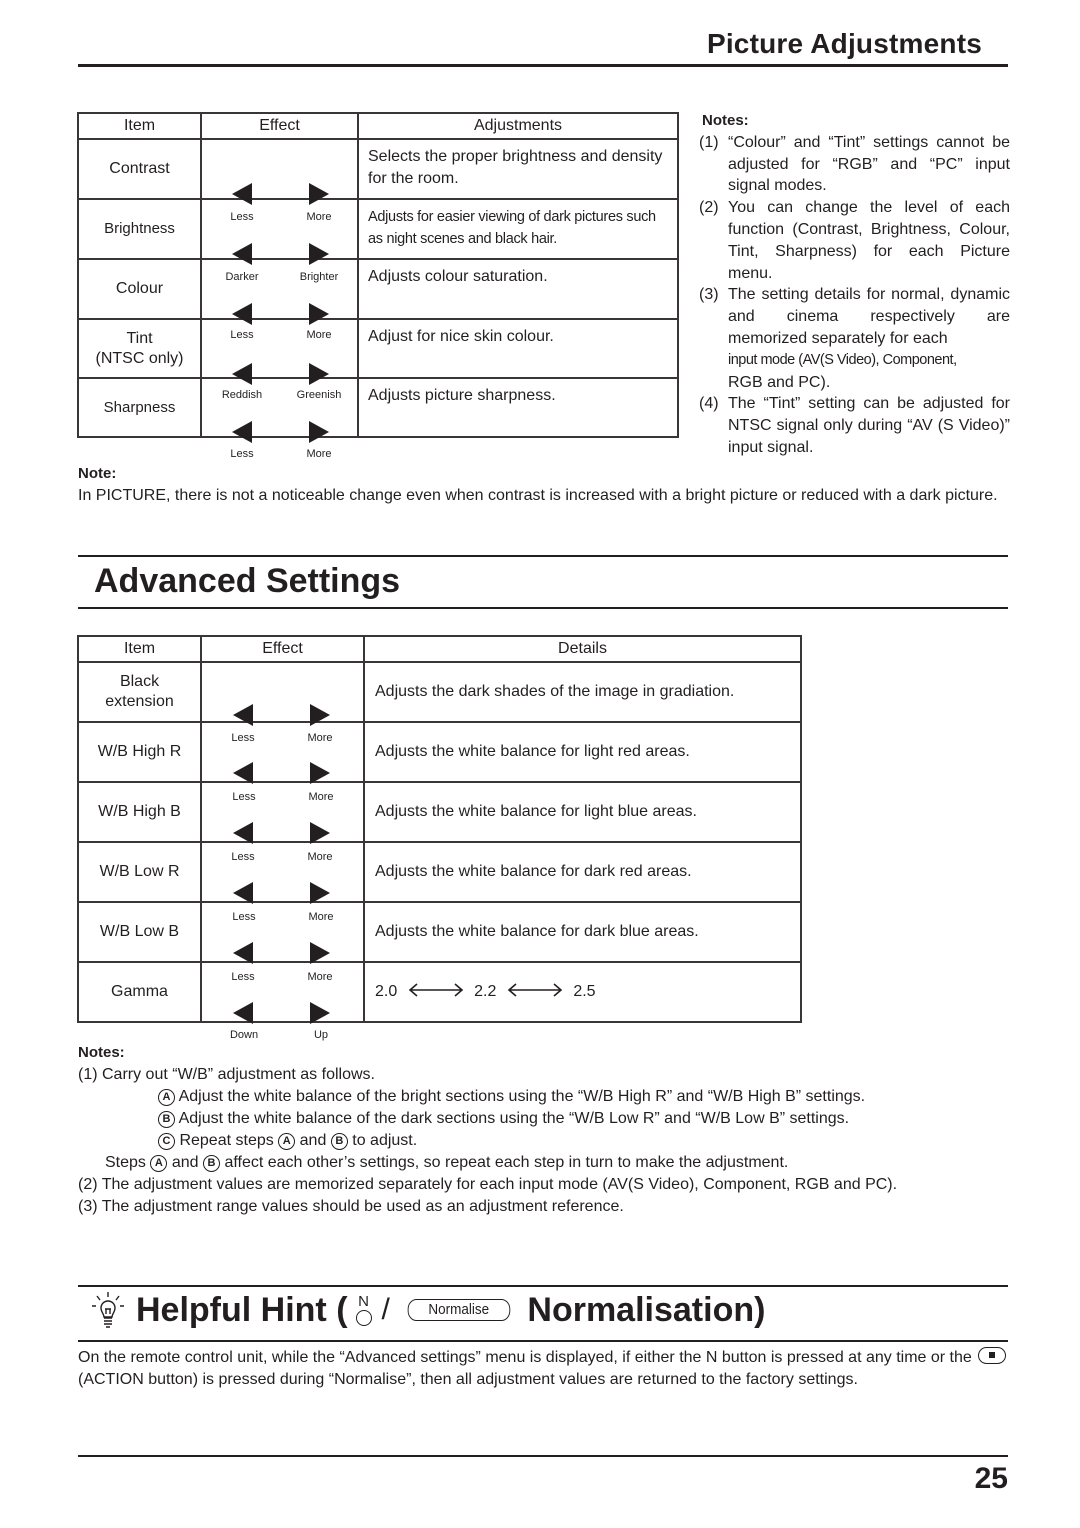 Image resolution: width=1080 pixels, height=1528 pixels. I want to click on step-c: C Repeat steps A and B to adjust., so click(548, 1141).